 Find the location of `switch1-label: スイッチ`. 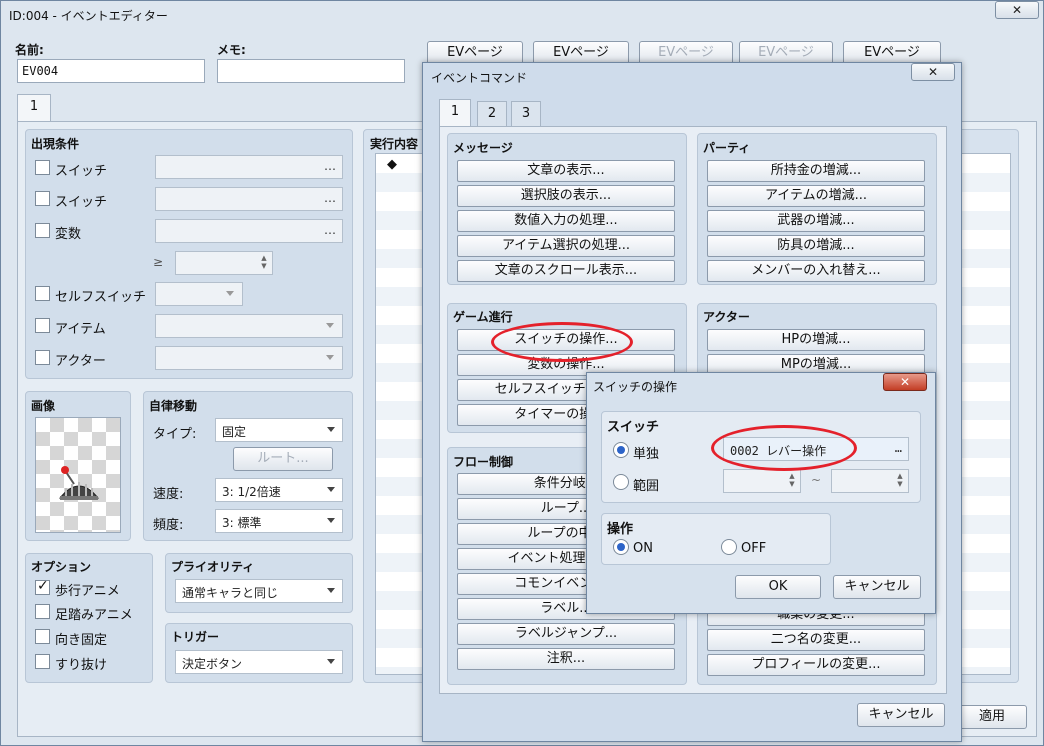

switch1-label: スイッチ is located at coordinates (81, 171).